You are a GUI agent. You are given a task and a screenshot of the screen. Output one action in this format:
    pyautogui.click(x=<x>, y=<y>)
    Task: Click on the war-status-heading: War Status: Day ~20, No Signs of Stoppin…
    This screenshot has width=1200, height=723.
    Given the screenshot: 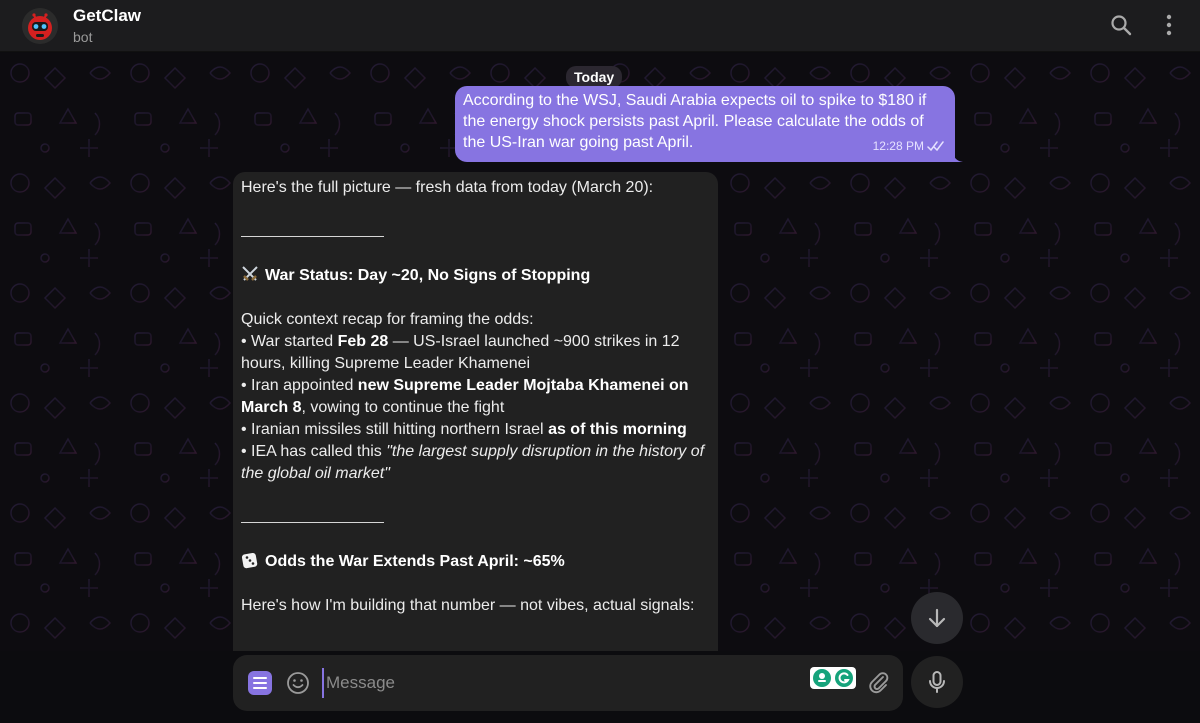 What is the action you would take?
    pyautogui.click(x=475, y=276)
    